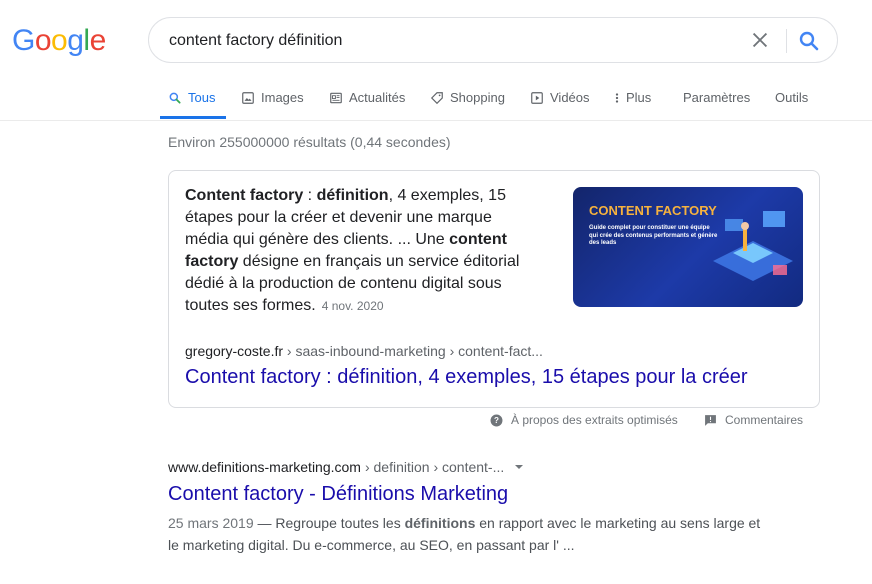 The width and height of the screenshot is (872, 584). What do you see at coordinates (336, 97) in the screenshot?
I see `news-icon` at bounding box center [336, 97].